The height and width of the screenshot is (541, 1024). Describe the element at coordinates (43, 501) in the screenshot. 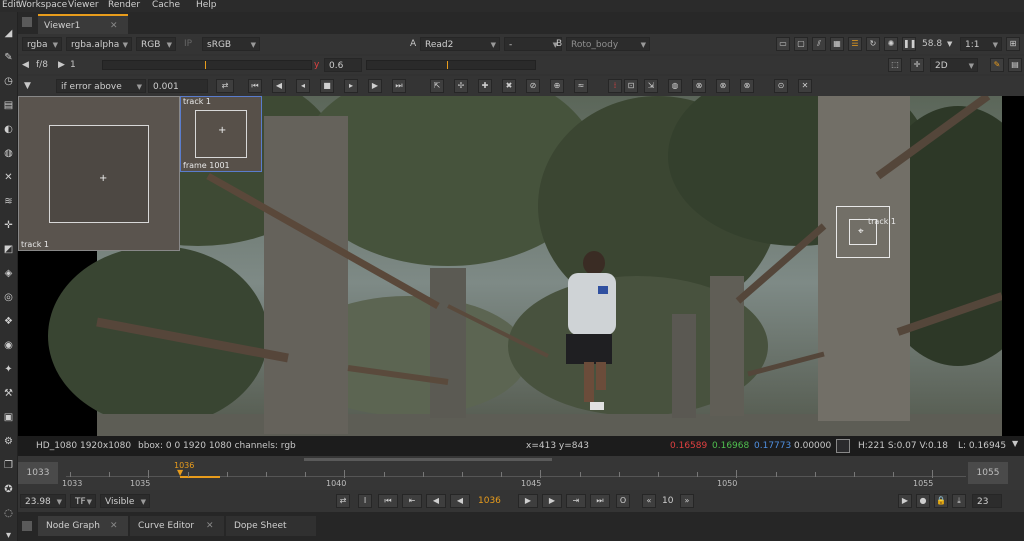

I see `fps-dropdown: 23.98 ▼` at that location.